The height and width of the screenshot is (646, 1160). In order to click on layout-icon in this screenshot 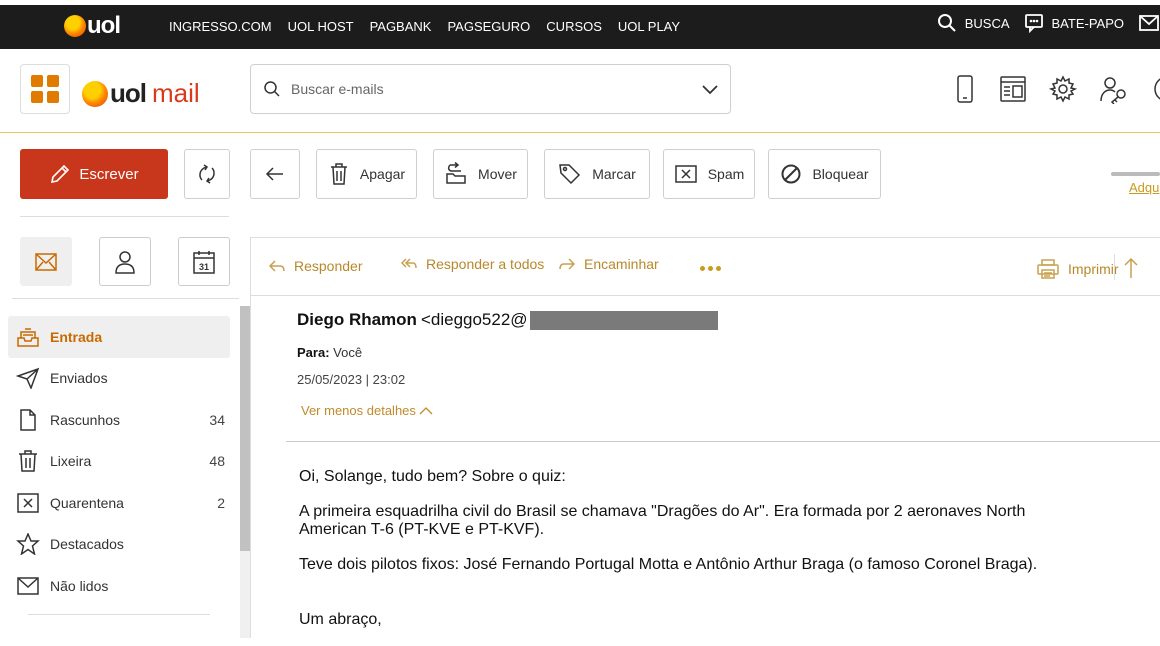, I will do `click(1013, 89)`.